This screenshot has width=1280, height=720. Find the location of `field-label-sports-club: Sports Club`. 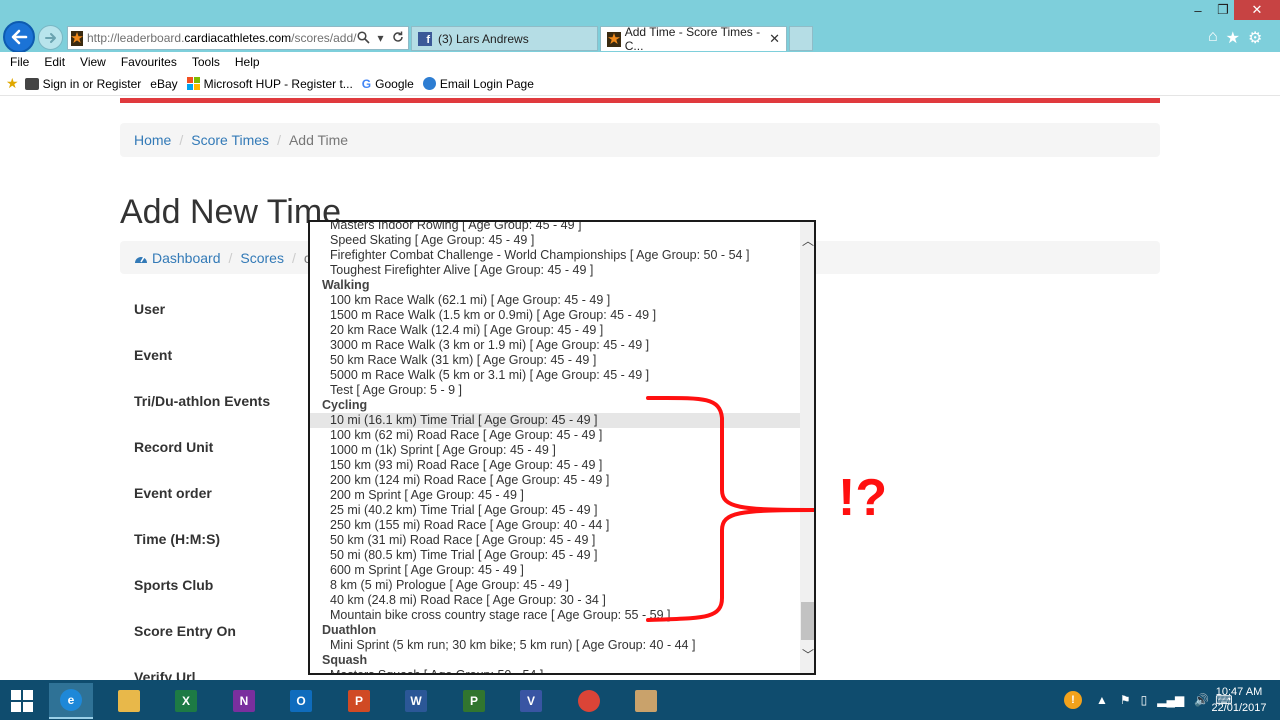

field-label-sports-club: Sports Club is located at coordinates (174, 585).